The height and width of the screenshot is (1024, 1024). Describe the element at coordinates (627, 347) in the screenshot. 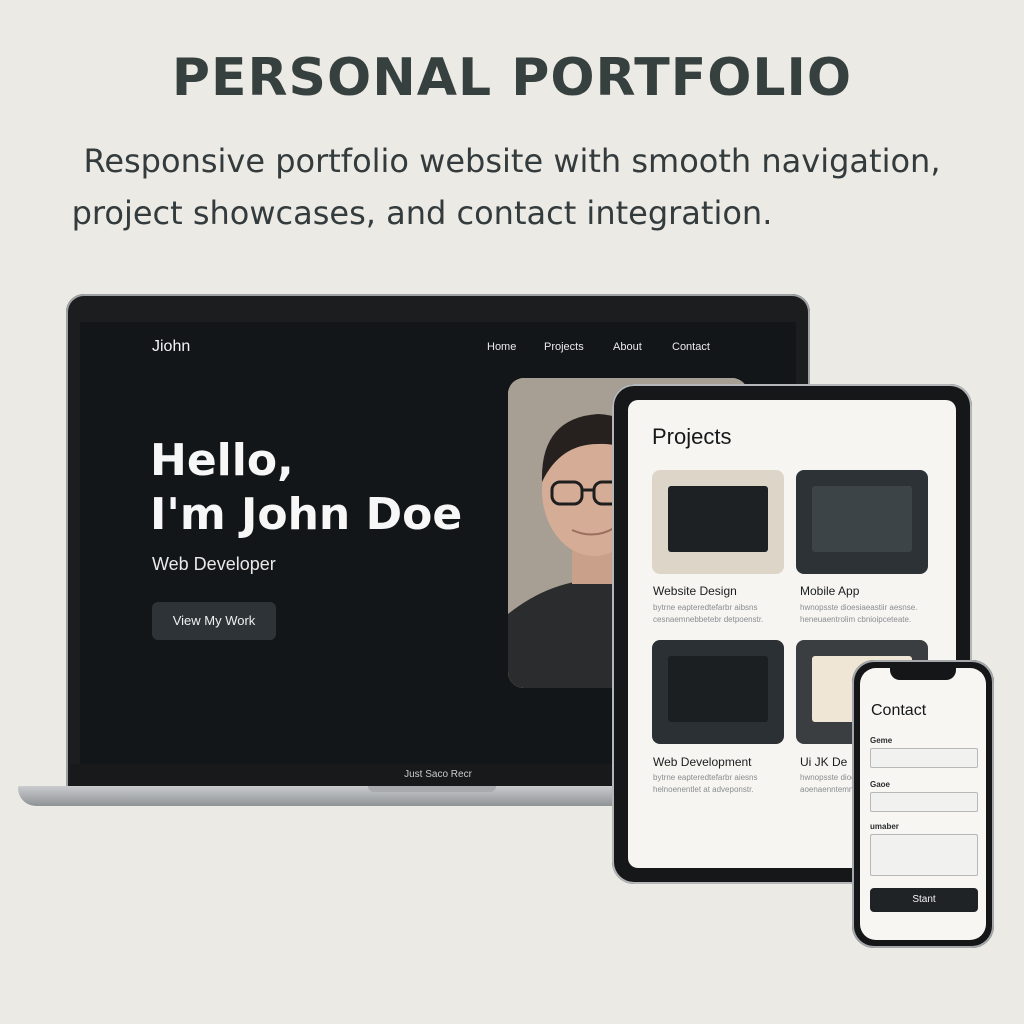

I see `nav-about: About` at that location.